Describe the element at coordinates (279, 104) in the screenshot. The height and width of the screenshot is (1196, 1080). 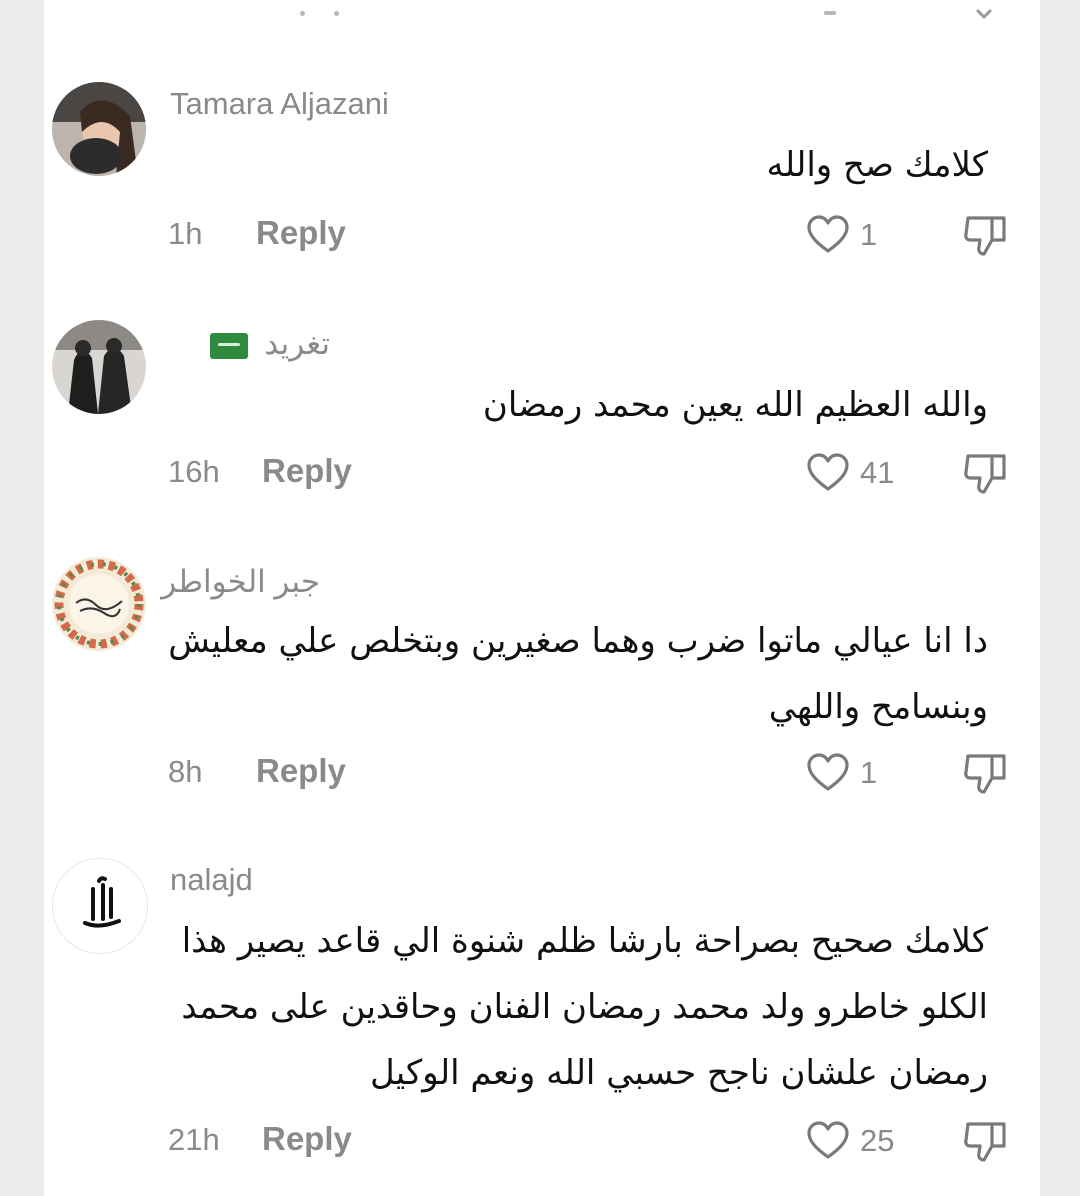
I see `comment-author: Tamara Aljazani` at that location.